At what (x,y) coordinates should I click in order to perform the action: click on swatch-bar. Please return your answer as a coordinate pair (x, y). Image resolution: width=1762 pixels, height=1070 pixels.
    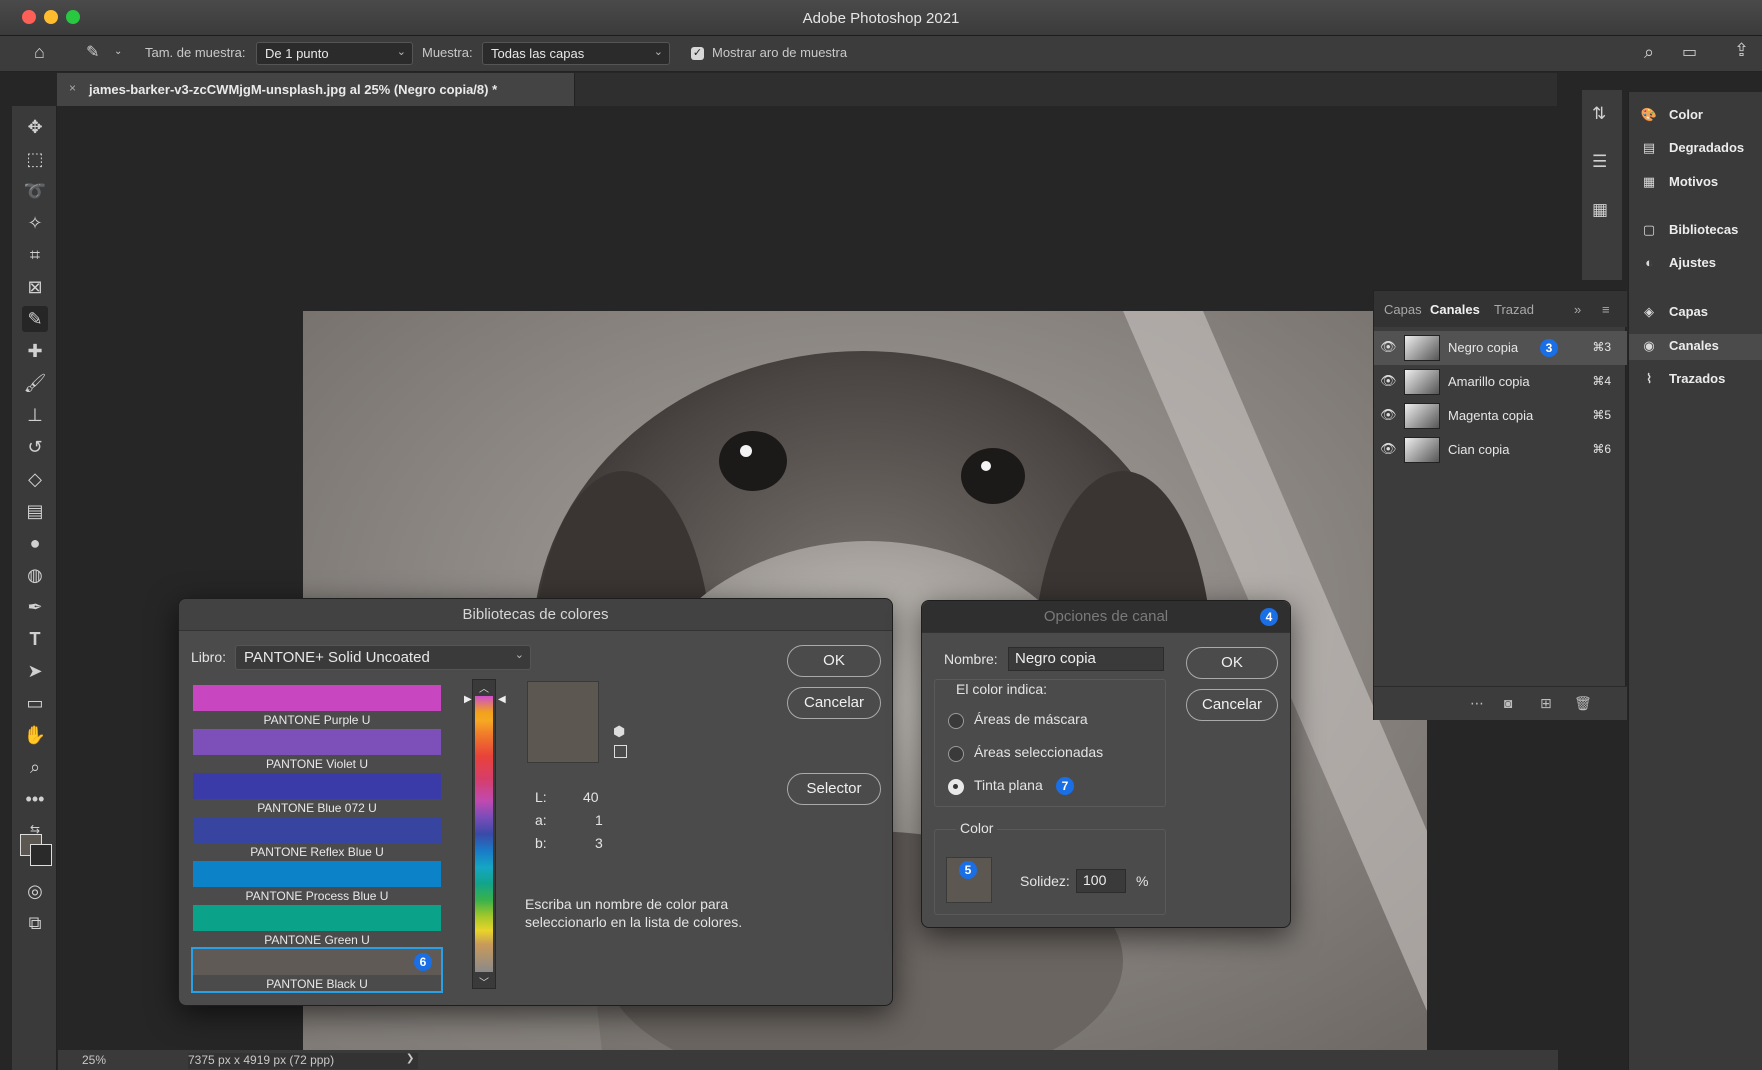
    Looking at the image, I should click on (317, 918).